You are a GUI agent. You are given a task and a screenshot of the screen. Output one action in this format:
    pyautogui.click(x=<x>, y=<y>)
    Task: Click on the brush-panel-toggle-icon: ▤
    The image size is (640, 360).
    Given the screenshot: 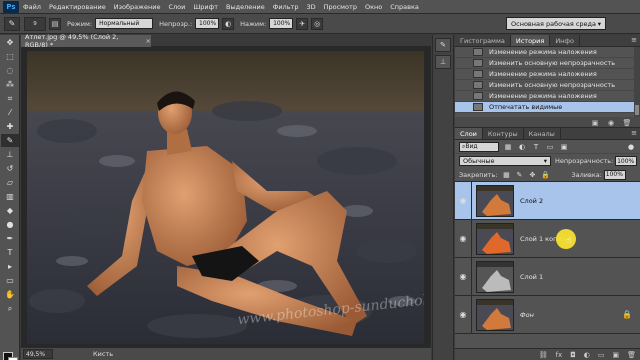 What is the action you would take?
    pyautogui.click(x=55, y=23)
    